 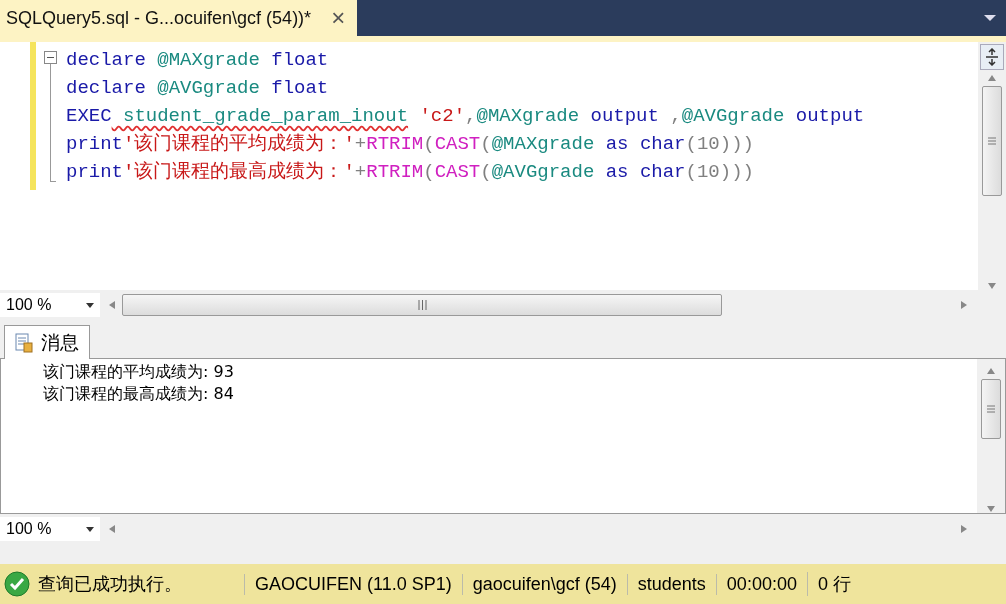 I want to click on code-line: declare @MAXgrade float, so click(x=198, y=60).